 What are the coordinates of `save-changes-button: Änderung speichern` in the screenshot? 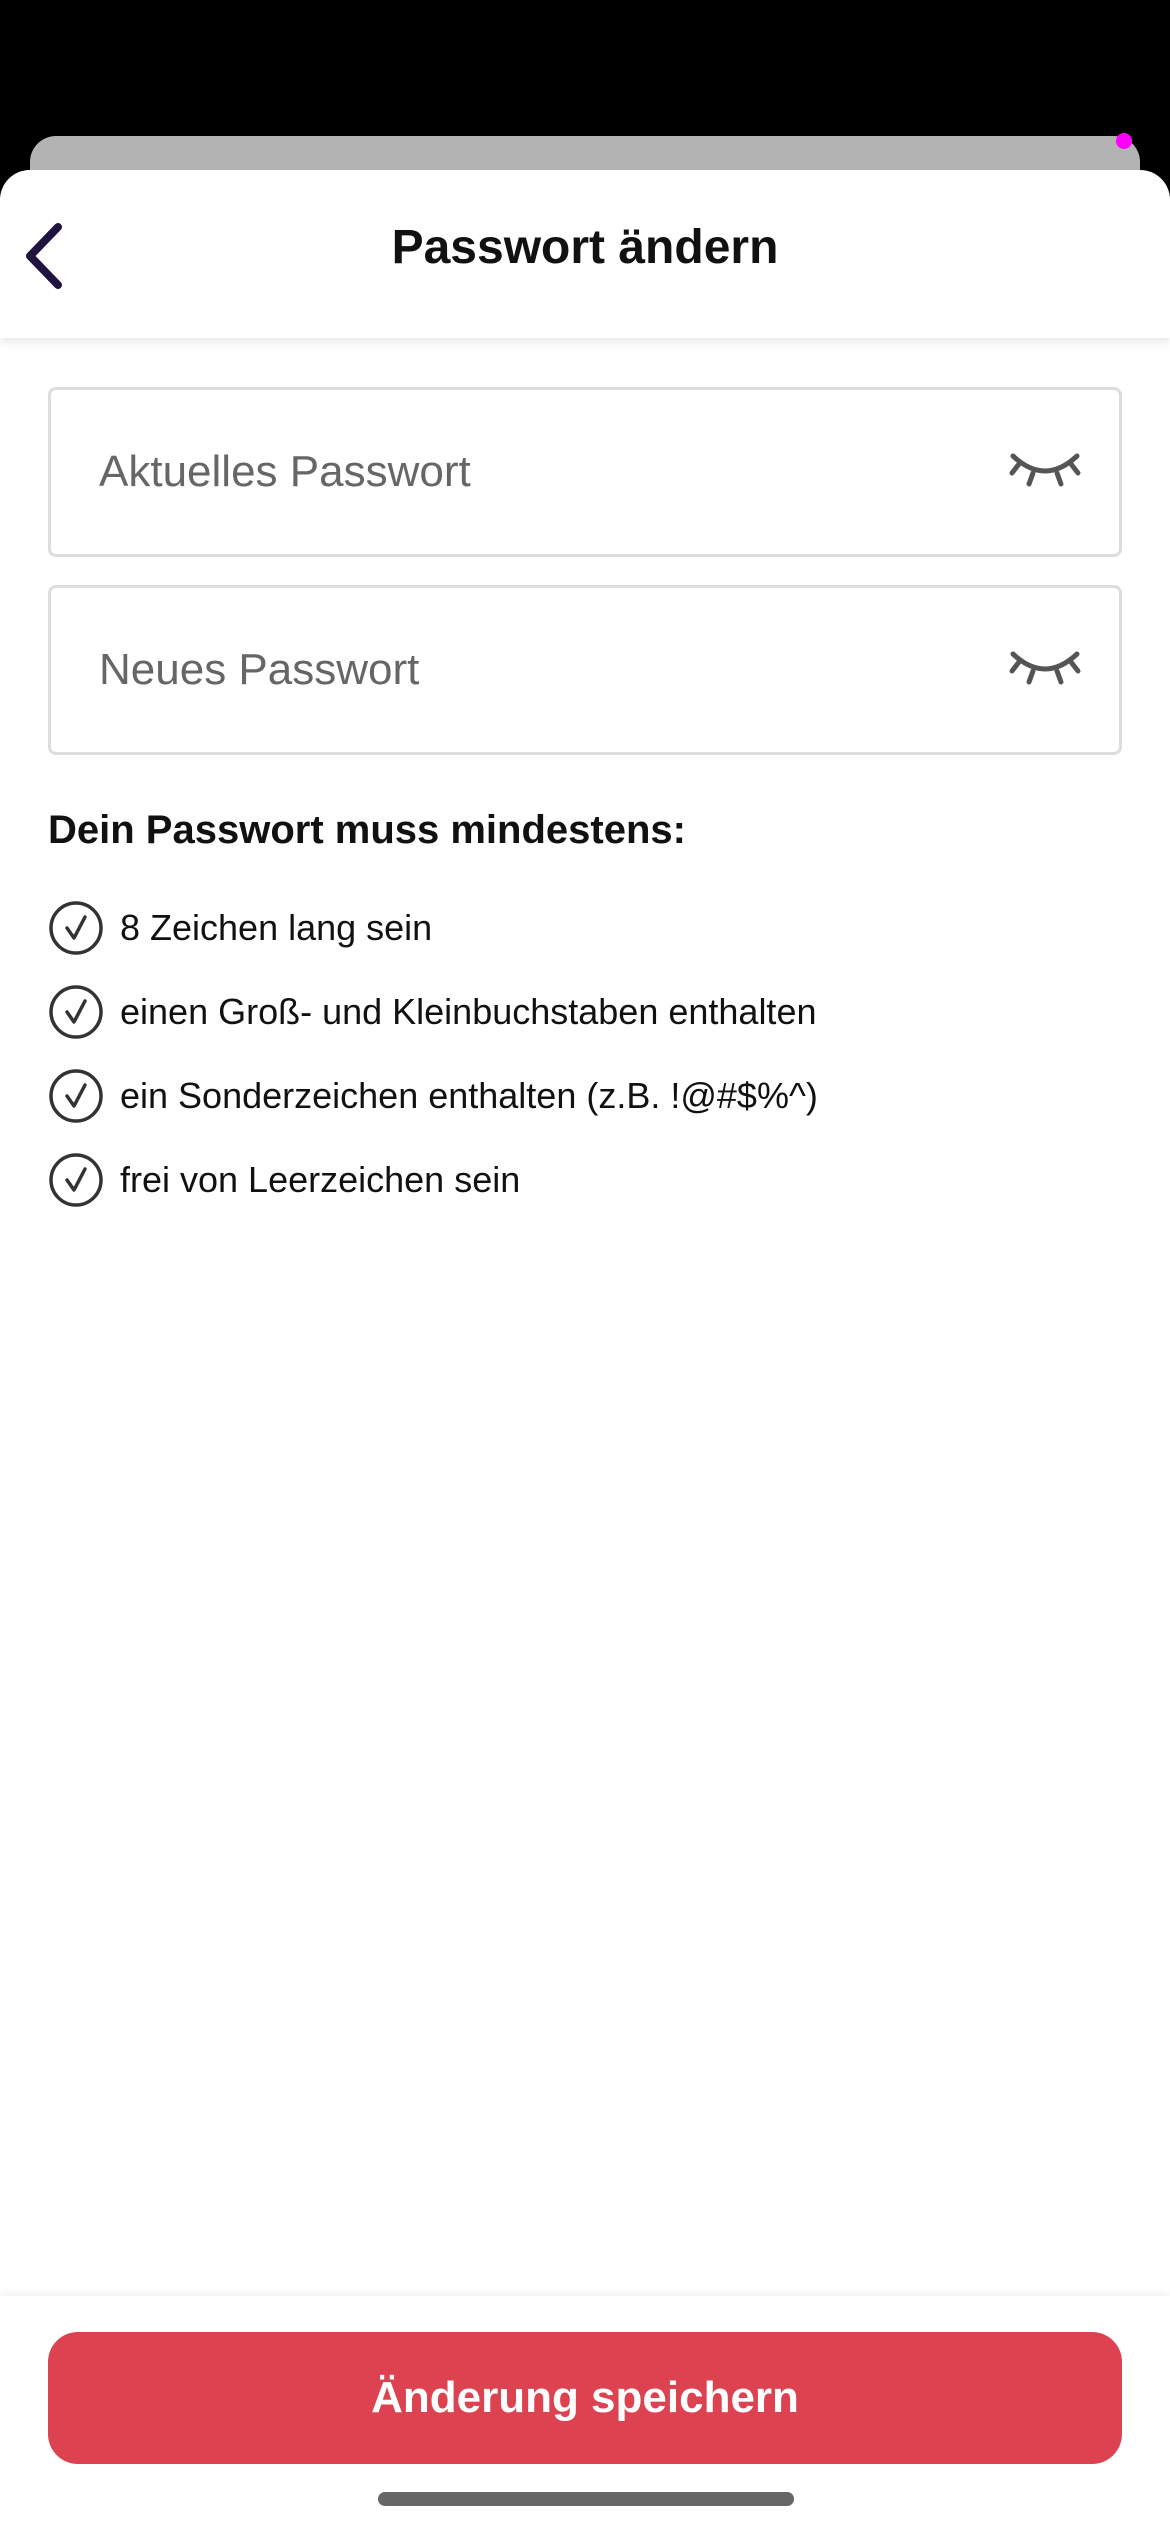 It's located at (585, 2398).